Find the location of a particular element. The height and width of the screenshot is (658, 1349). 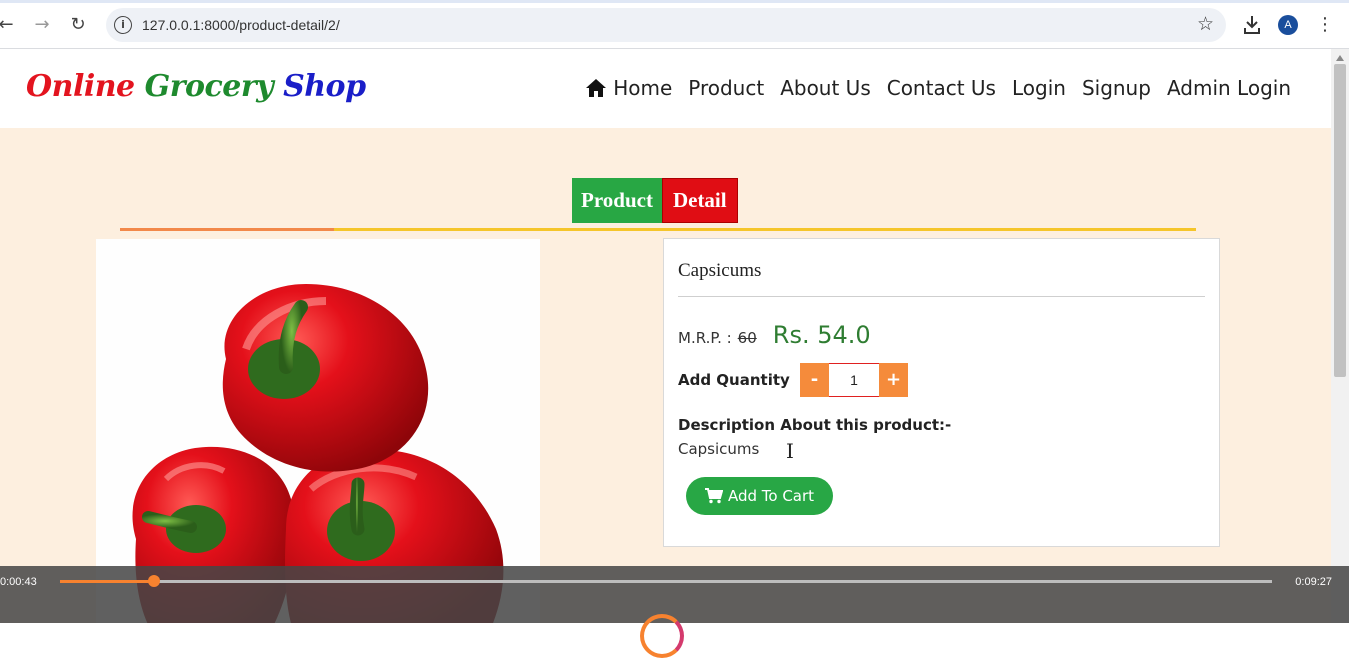

reload-icon: ↻ is located at coordinates (78, 25).